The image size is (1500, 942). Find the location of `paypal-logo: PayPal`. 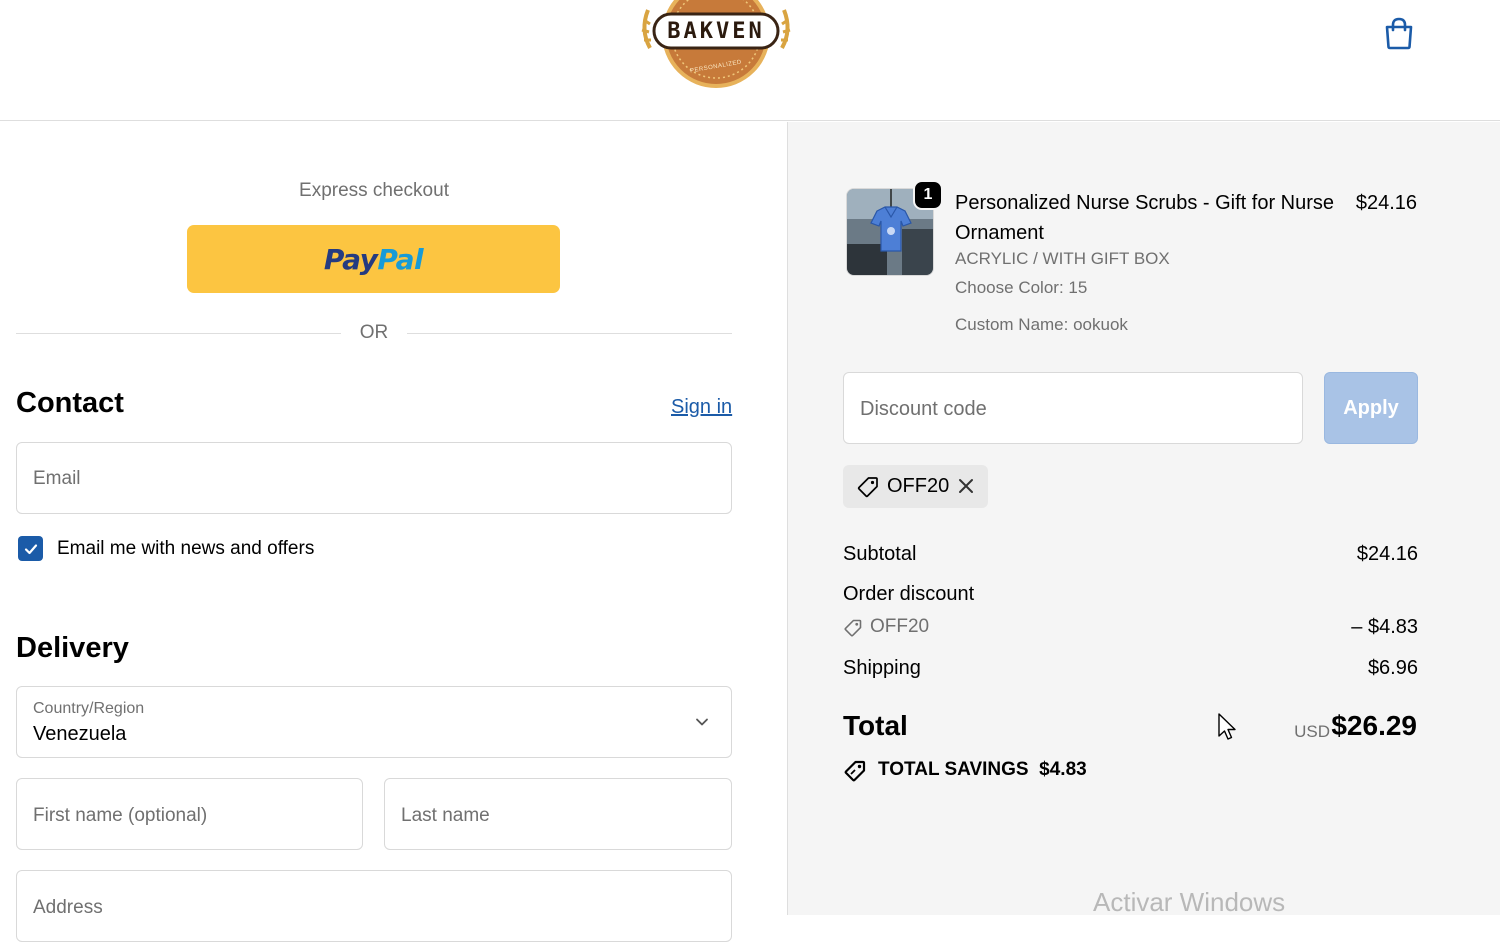

paypal-logo: PayPal is located at coordinates (373, 259).